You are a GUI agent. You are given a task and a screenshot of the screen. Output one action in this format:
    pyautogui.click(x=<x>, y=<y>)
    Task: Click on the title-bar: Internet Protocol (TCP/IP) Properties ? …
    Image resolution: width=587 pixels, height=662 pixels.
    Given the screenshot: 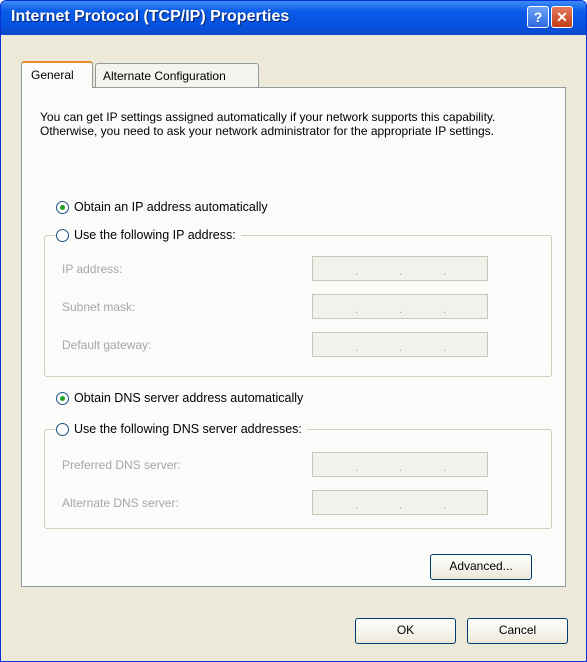 What is the action you would take?
    pyautogui.click(x=293, y=18)
    